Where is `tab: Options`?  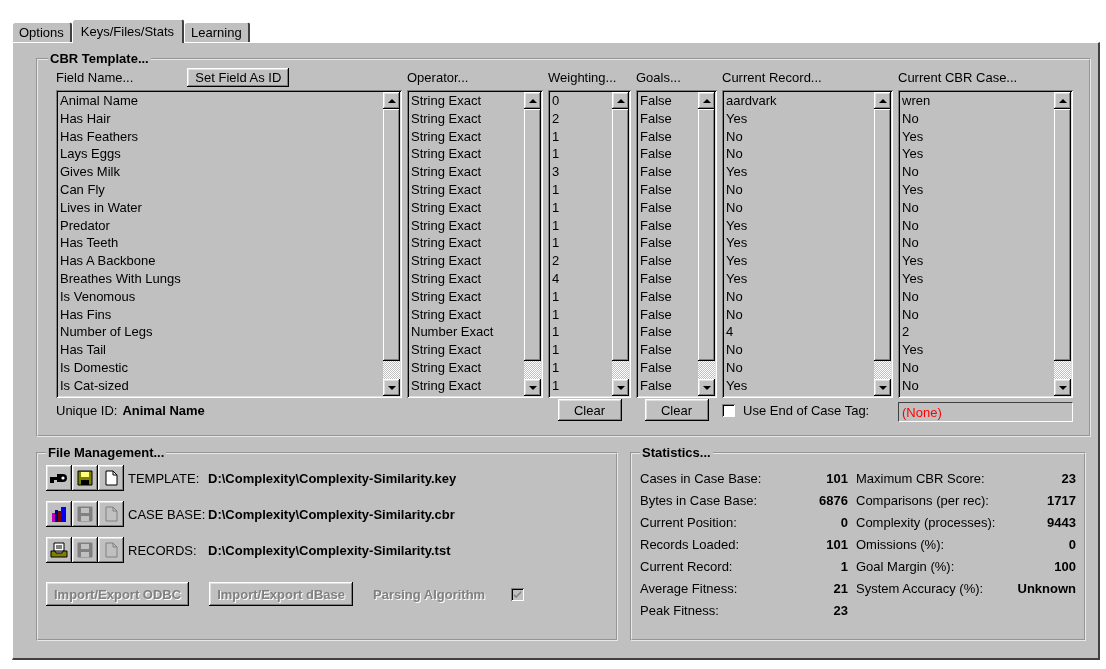 tab: Options is located at coordinates (42, 32).